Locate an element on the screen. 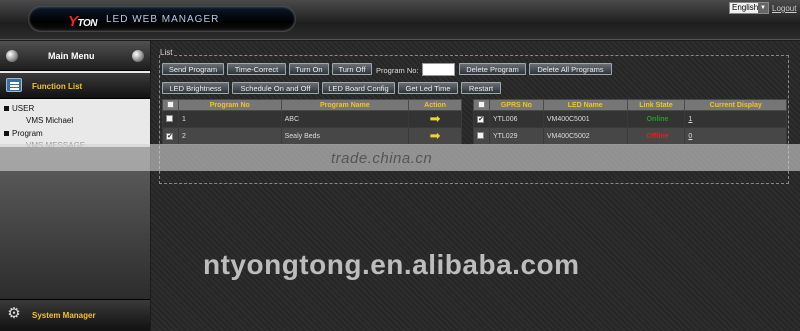  link-state-cell: Offline is located at coordinates (656, 136).